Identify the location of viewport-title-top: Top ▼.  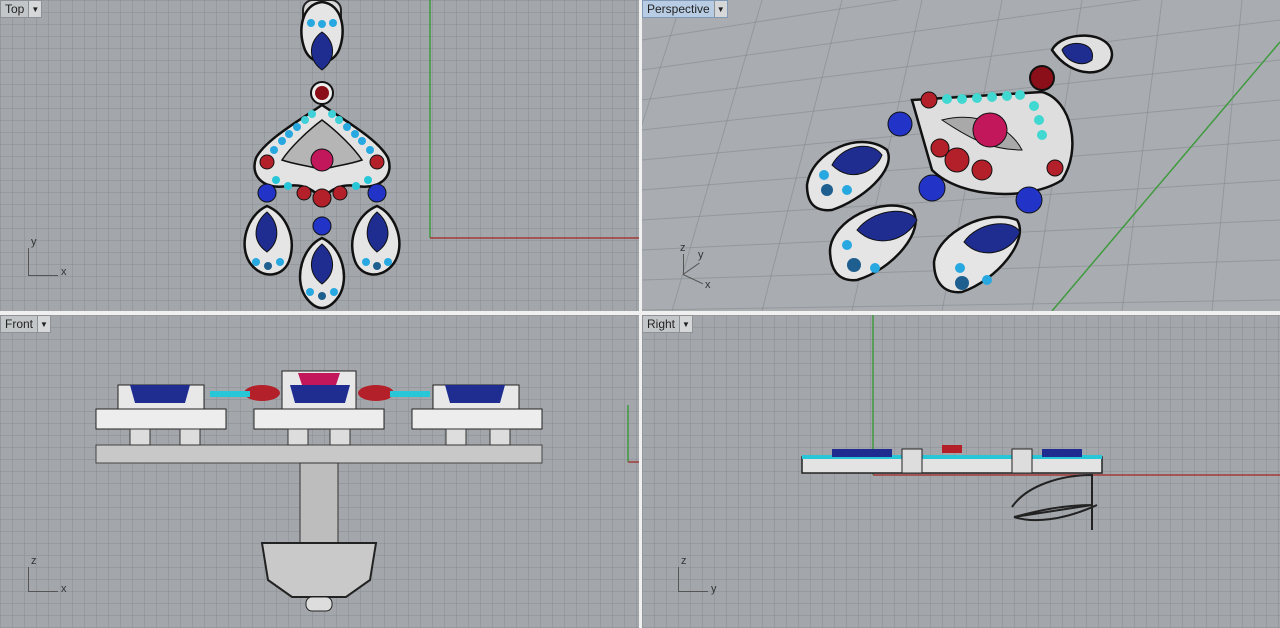
(21, 9).